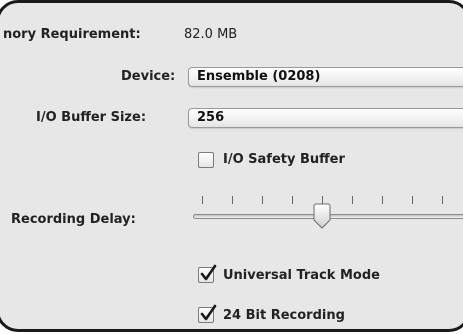 This screenshot has height=334, width=463. I want to click on io-buffer-size-popup: 256, so click(325, 118).